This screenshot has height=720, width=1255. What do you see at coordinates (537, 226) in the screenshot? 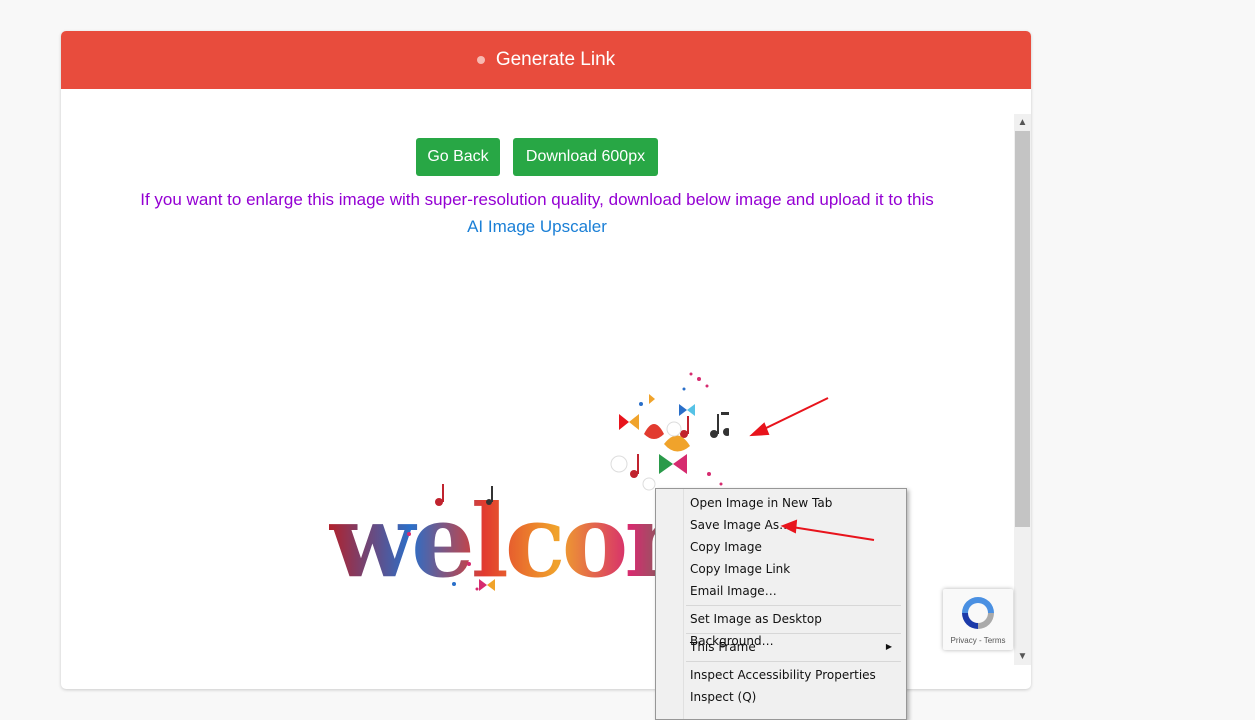
I see `ai-image-upscaler-link: AI Image Upscaler` at bounding box center [537, 226].